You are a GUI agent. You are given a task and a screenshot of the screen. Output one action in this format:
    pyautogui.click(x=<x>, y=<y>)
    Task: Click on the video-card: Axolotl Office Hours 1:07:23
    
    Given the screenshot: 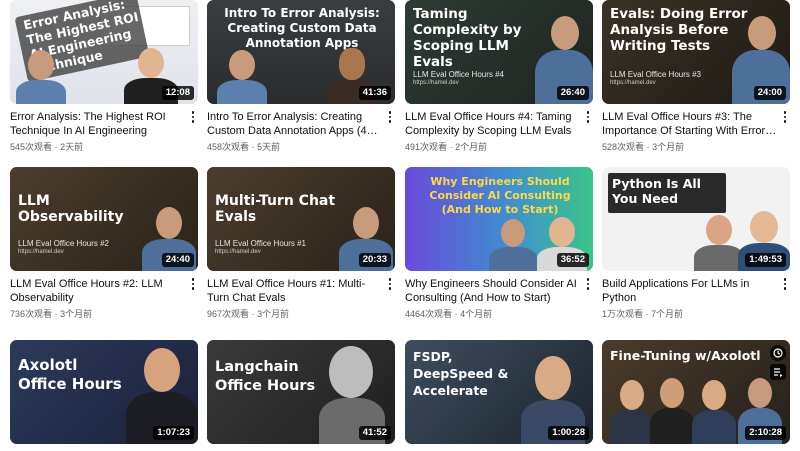 What is the action you would take?
    pyautogui.click(x=104, y=392)
    